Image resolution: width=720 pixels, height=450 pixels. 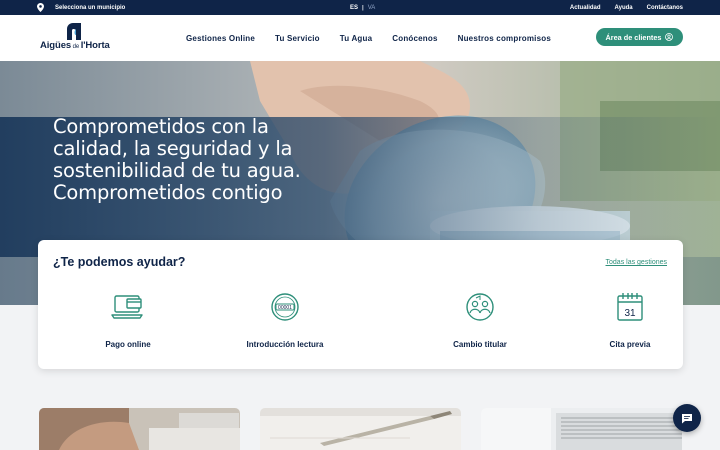 I want to click on logo-text-end: l'Horta, so click(x=95, y=45).